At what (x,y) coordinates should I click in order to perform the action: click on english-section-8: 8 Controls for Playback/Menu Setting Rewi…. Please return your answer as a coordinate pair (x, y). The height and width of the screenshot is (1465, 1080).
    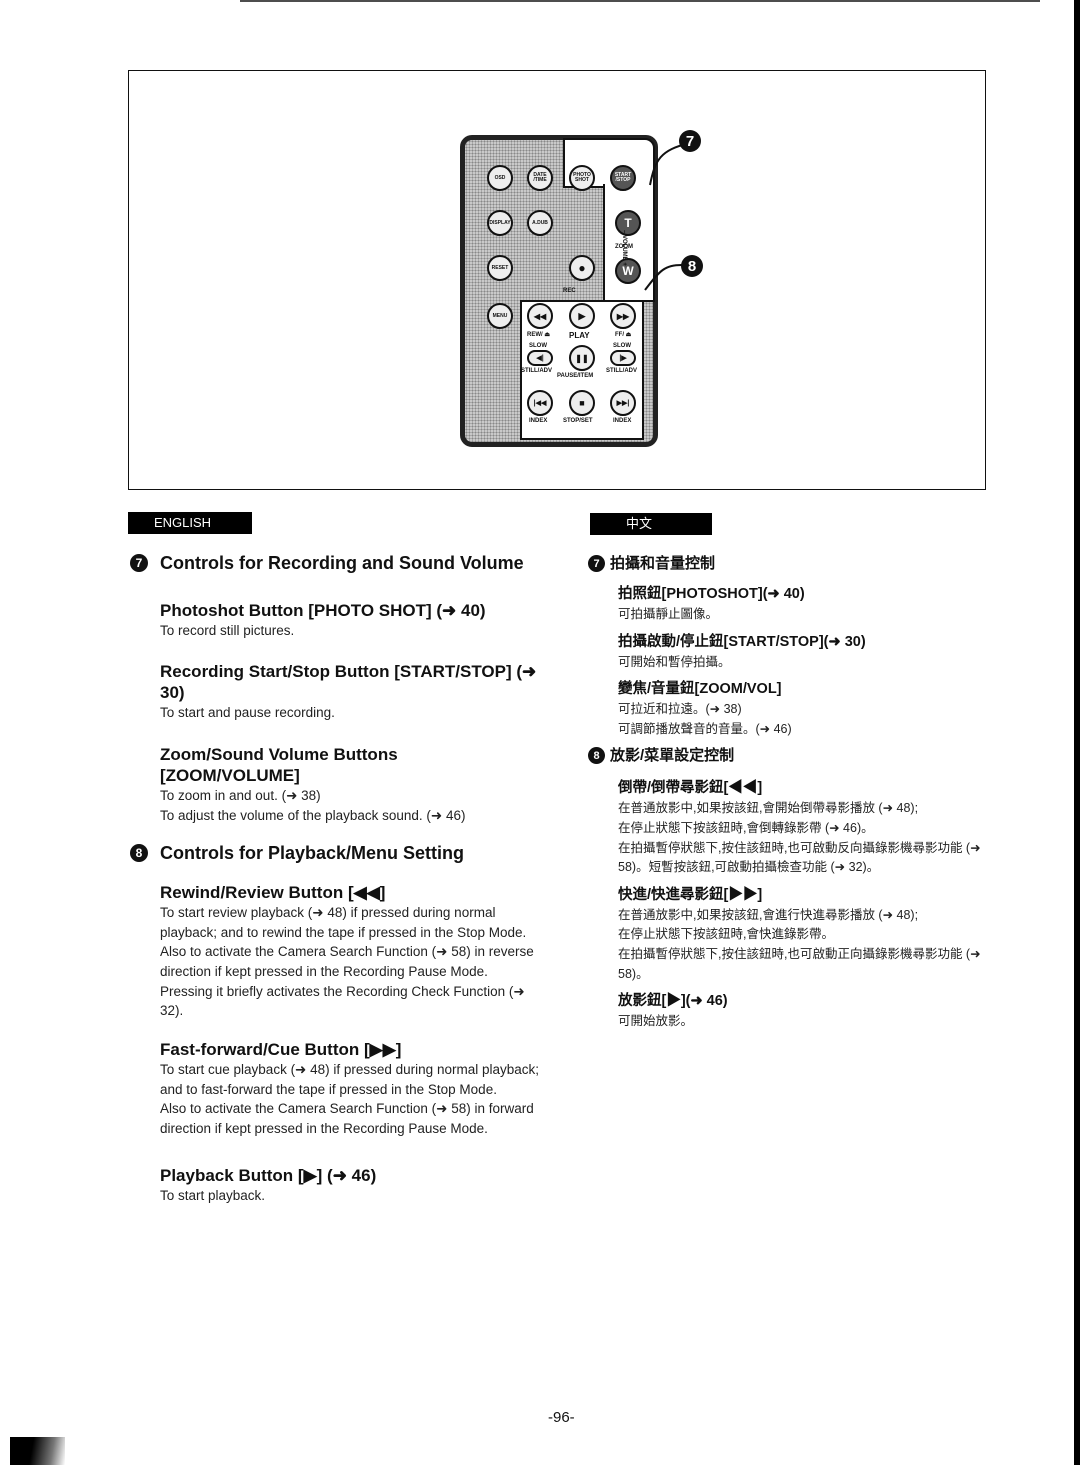
    Looking at the image, I should click on (335, 1024).